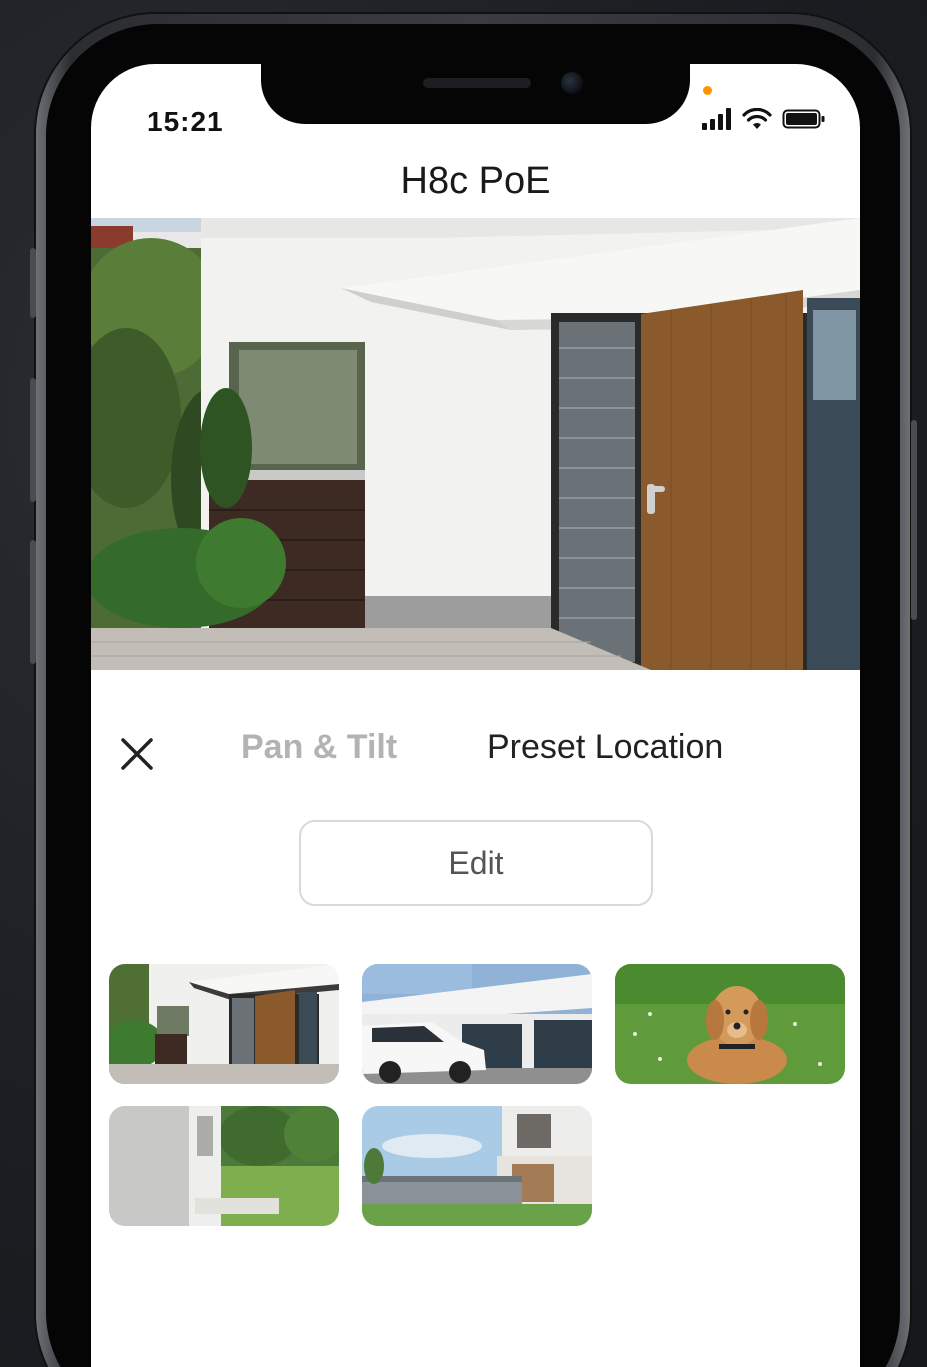 This screenshot has height=1367, width=927. Describe the element at coordinates (33, 602) in the screenshot. I see `volume-down-button` at that location.